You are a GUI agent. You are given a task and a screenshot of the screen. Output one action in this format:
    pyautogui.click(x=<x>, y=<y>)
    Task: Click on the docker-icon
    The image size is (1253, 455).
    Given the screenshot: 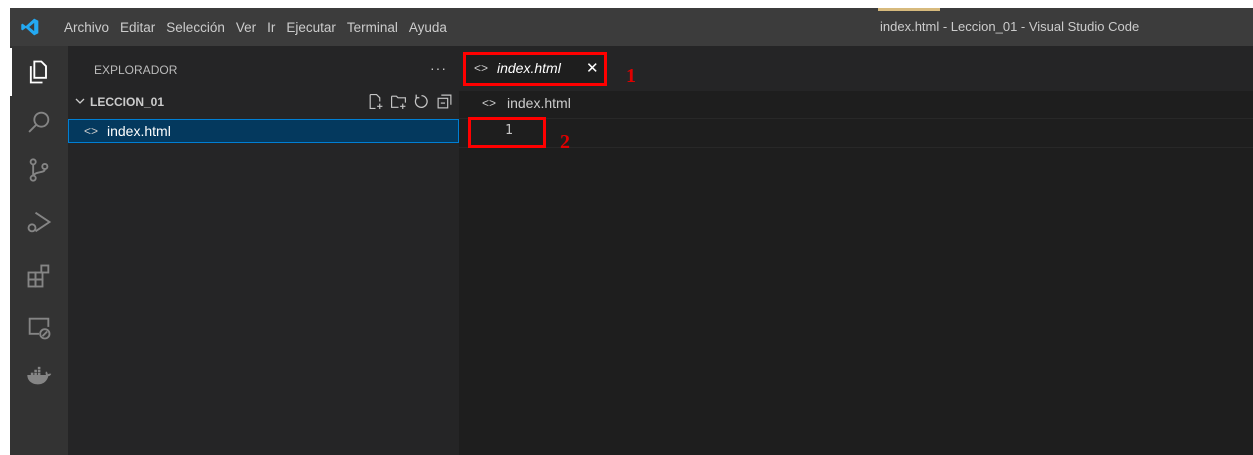 What is the action you would take?
    pyautogui.click(x=39, y=375)
    